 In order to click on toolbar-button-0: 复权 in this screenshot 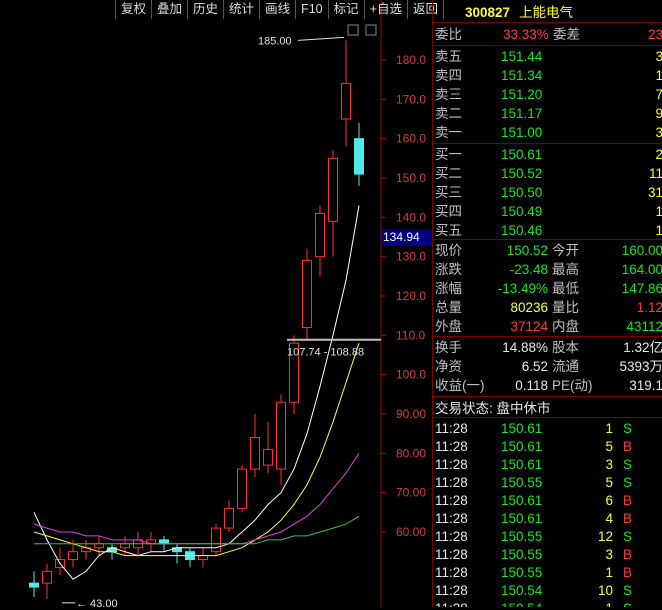, I will do `click(133, 9)`.